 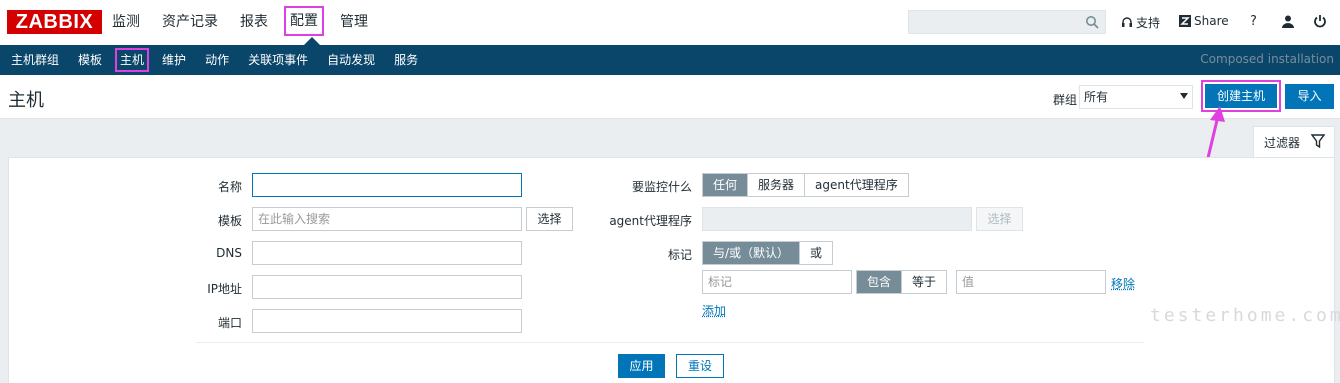 I want to click on import-button: 导入, so click(x=1309, y=96).